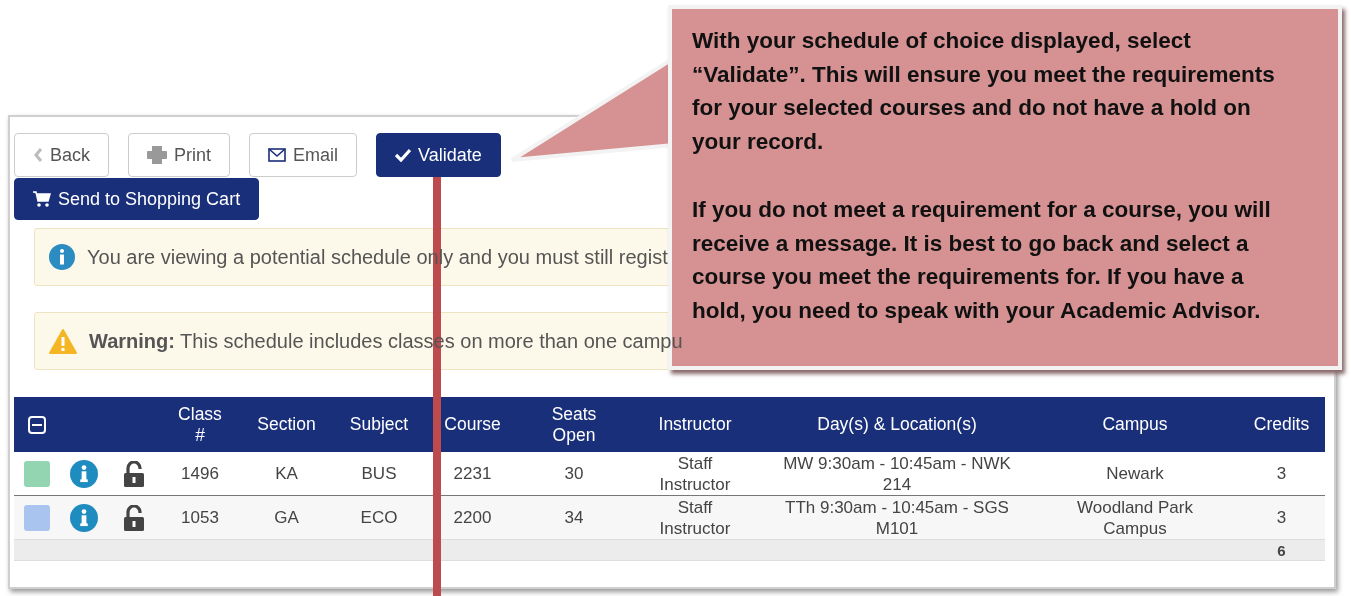  Describe the element at coordinates (137, 199) in the screenshot. I see `send-to-cart-button: Send to Shopping Cart` at that location.